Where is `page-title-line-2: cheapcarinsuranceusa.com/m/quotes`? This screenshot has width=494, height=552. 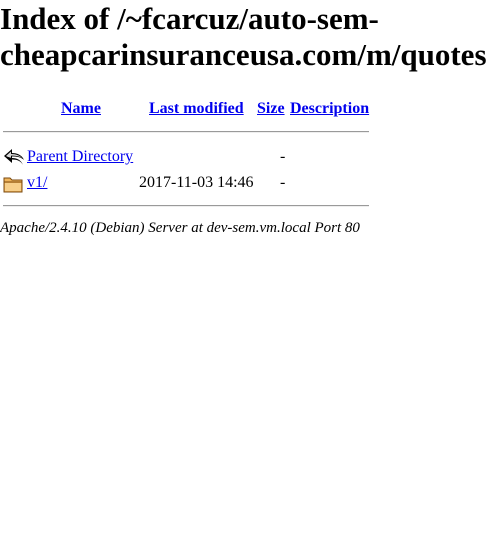
page-title-line-2: cheapcarinsuranceusa.com/m/quotes is located at coordinates (243, 54).